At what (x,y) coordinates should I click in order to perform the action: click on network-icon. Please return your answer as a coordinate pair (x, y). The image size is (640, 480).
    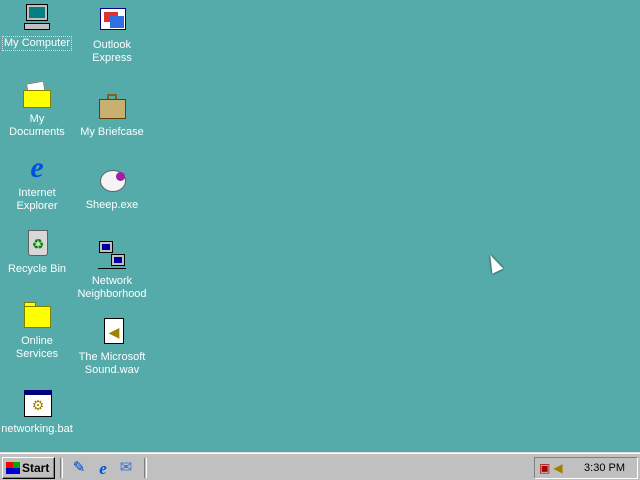
    Looking at the image, I should click on (112, 256).